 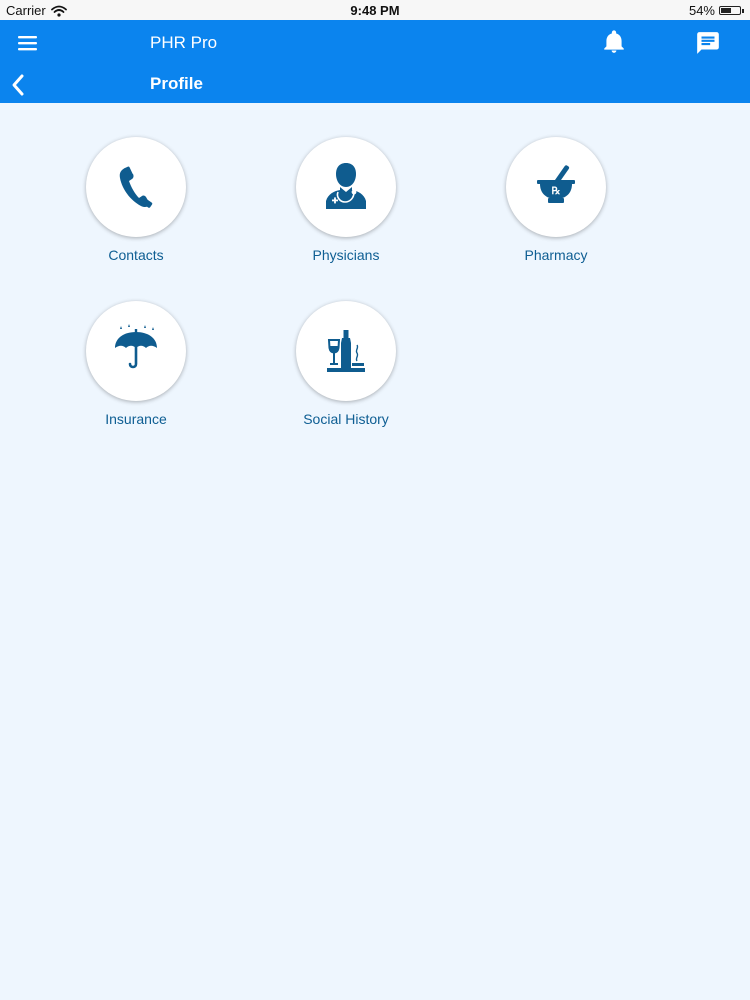 I want to click on app-title: PHR Pro, so click(x=184, y=42).